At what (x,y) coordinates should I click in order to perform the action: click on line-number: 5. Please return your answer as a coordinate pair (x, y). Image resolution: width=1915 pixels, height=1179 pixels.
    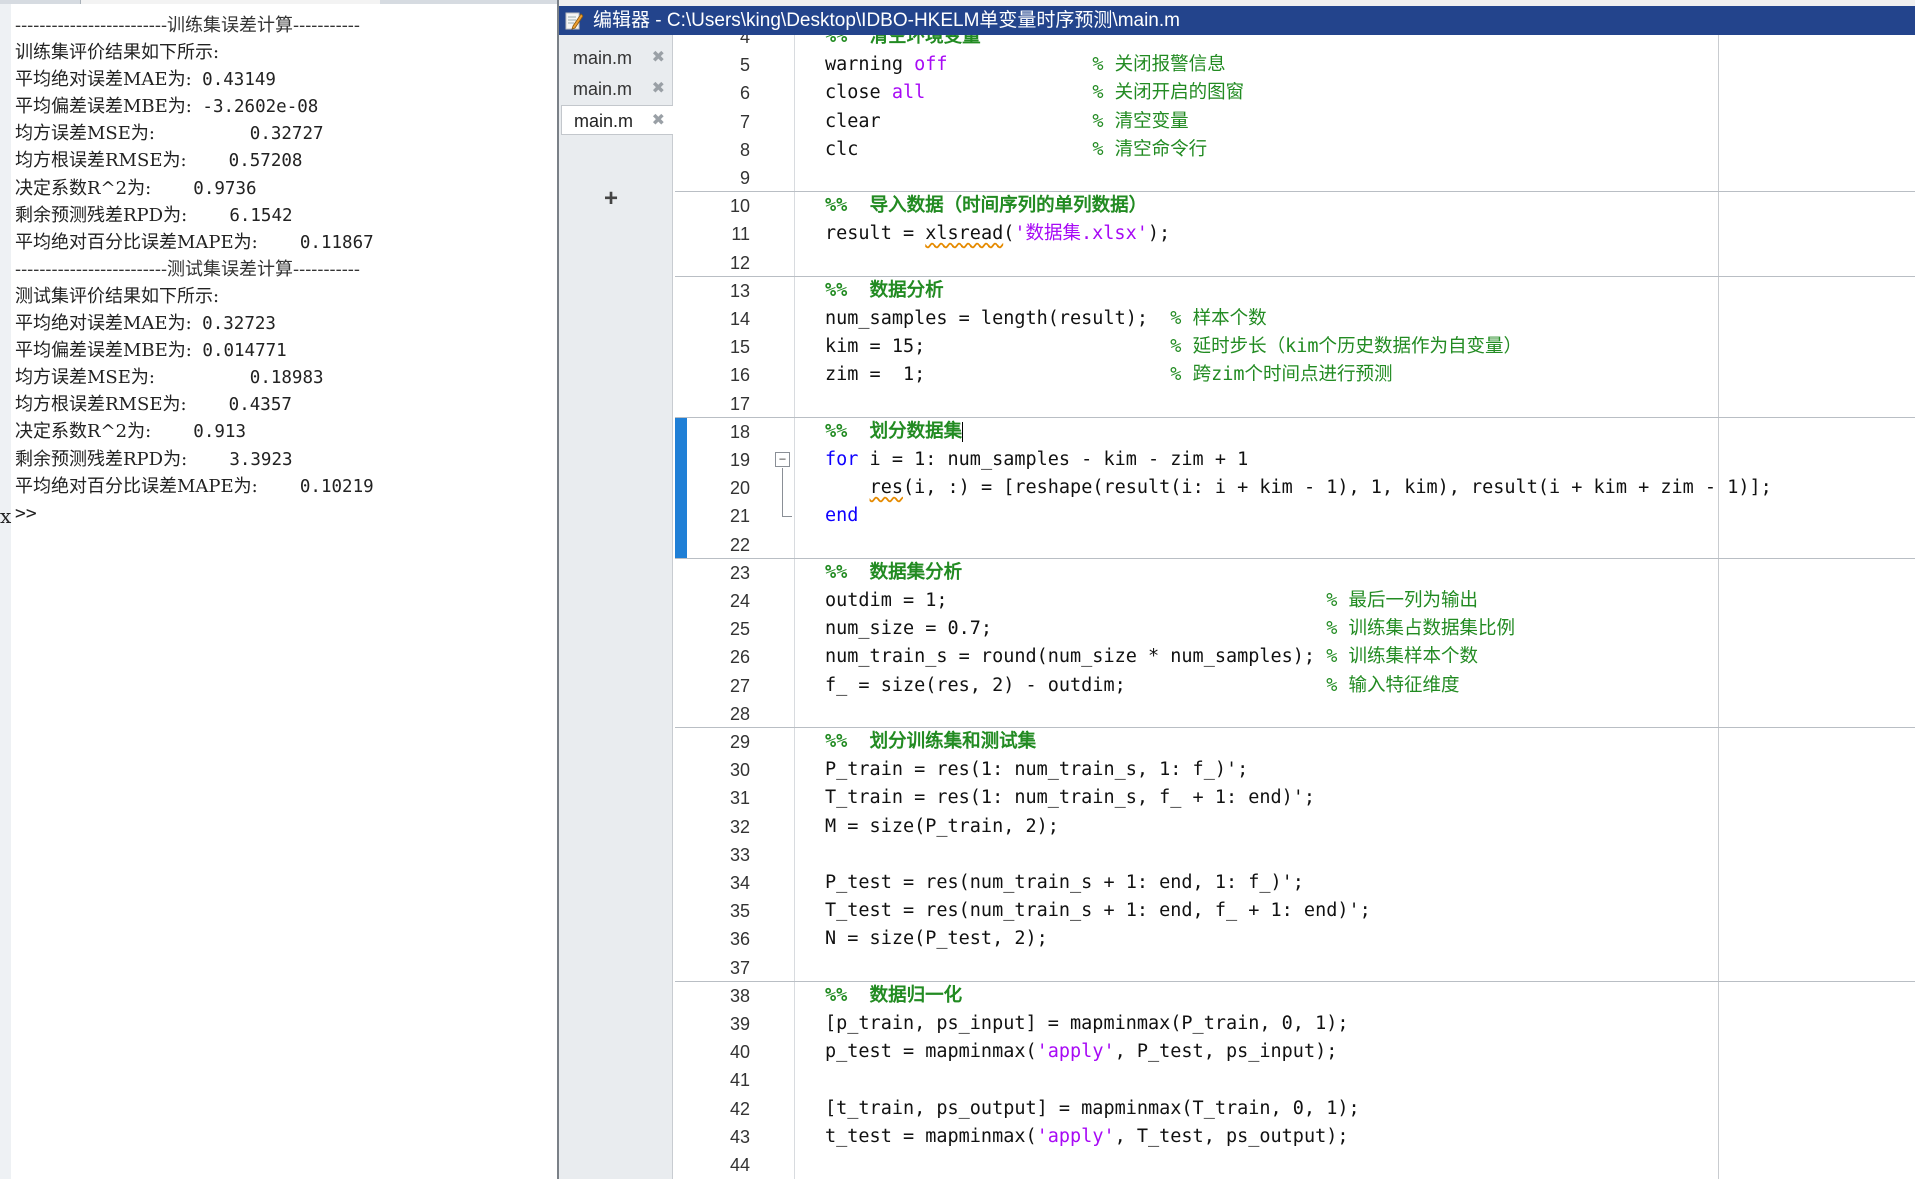
    Looking at the image, I should click on (744, 65).